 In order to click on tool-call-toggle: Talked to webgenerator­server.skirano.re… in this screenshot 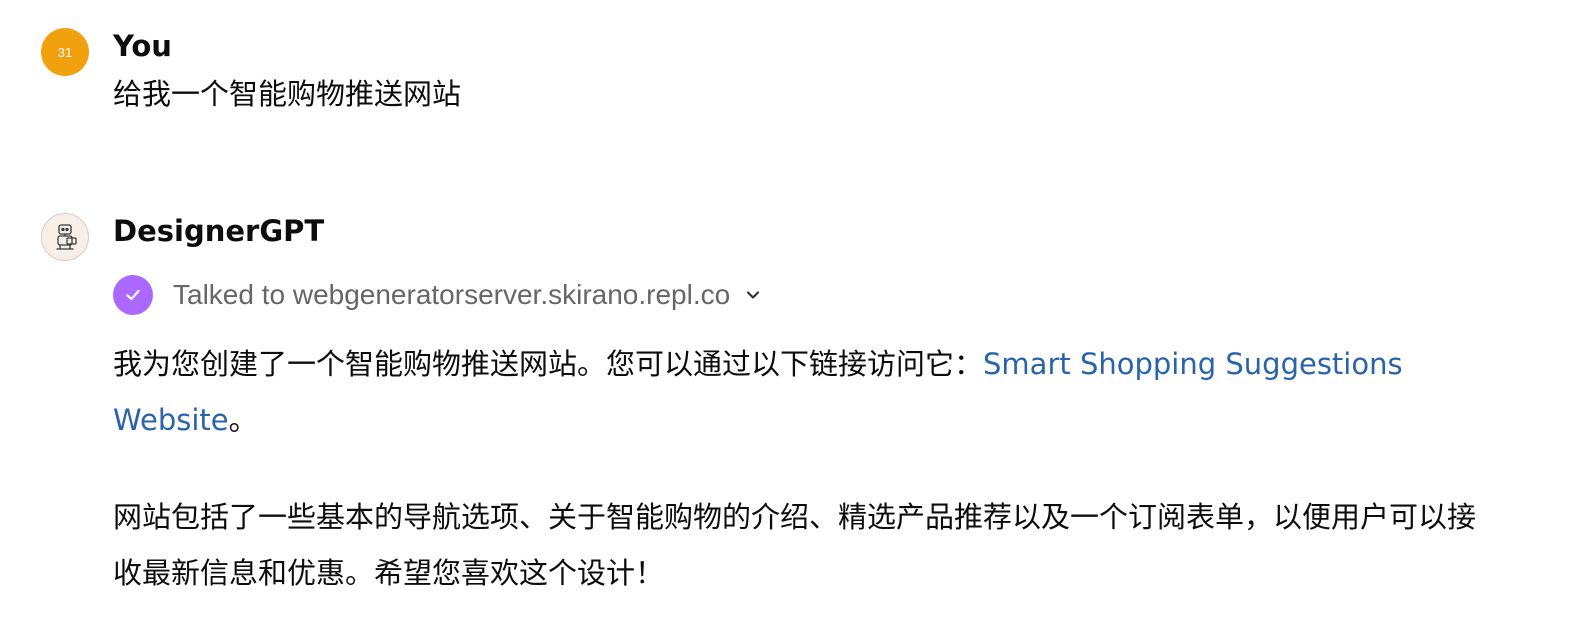, I will do `click(437, 295)`.